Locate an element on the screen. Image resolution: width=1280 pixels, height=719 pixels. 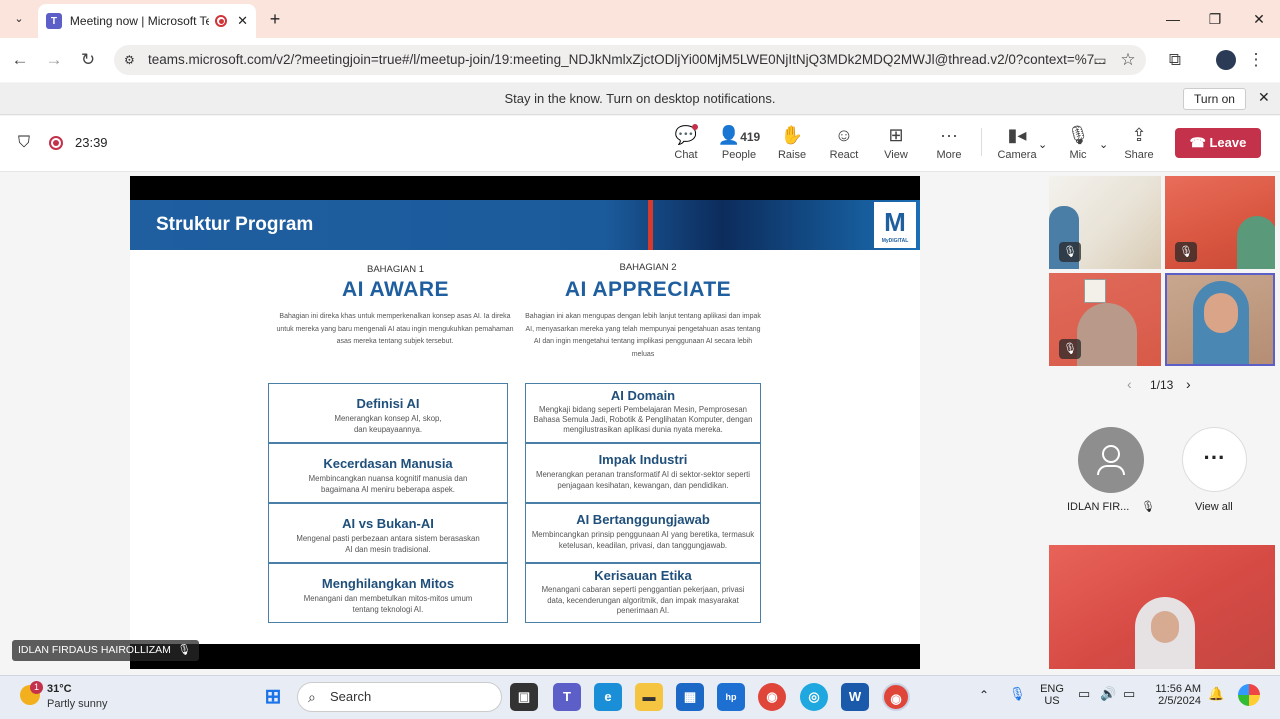
tab-search-icon: ⌄ is located at coordinates (19, 19).